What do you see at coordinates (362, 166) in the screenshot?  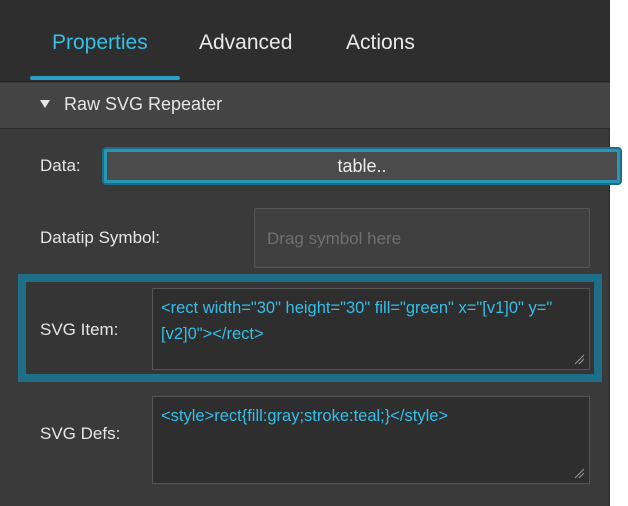 I see `data-field: table..` at bounding box center [362, 166].